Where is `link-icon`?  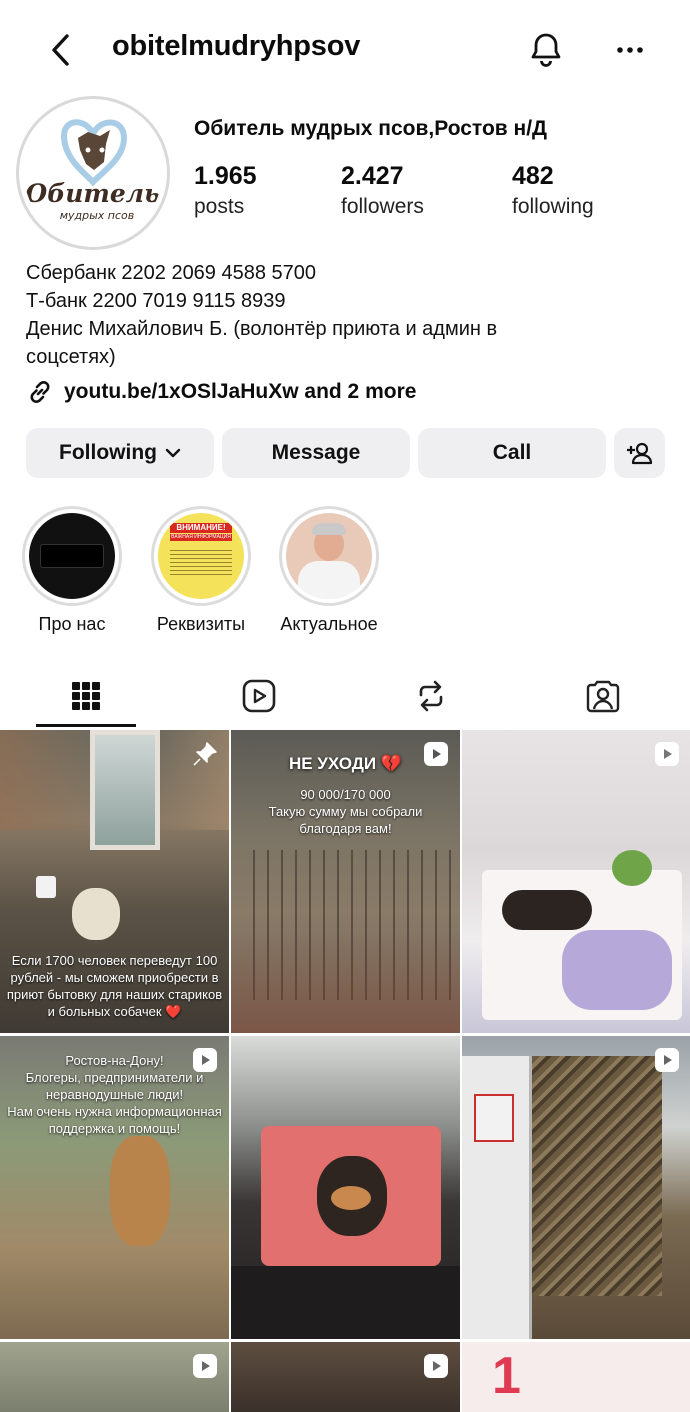
link-icon is located at coordinates (40, 392).